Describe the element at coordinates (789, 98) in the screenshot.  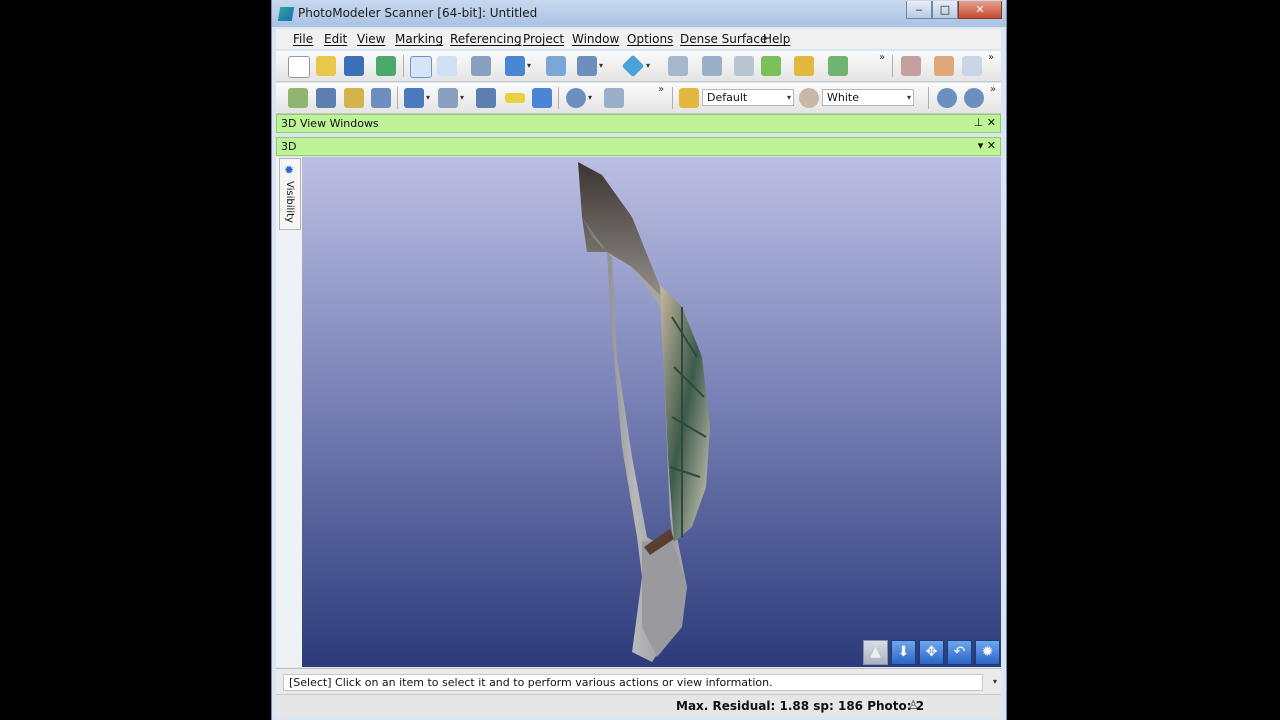
I see `layer-combo-arrow-icon: ▾` at that location.